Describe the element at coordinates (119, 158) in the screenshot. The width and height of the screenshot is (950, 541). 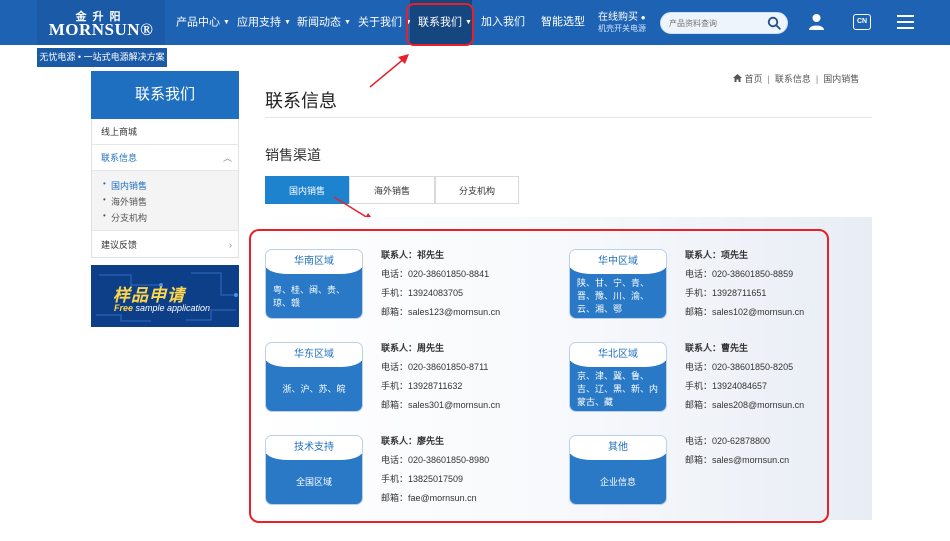
I see `sidebar-item-label: 联系信息` at that location.